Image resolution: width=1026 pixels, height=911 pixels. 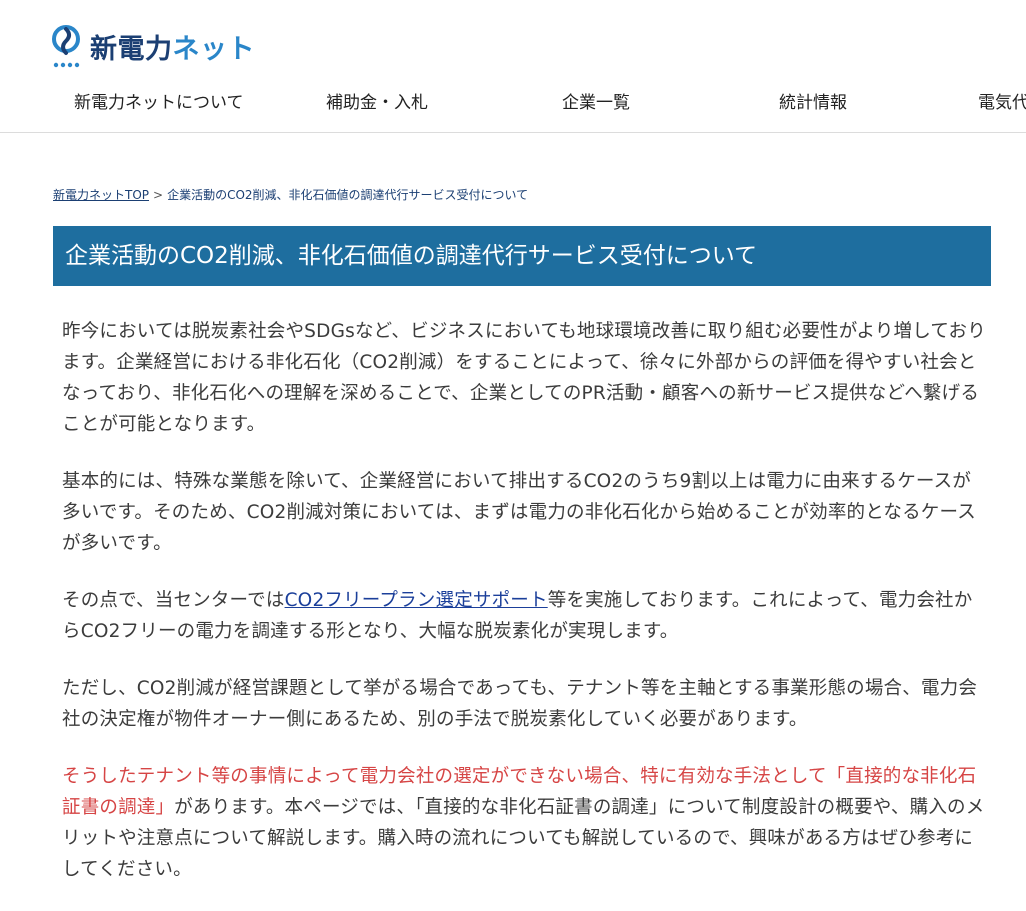 I want to click on nav-item-about: 新電力ネットについて, so click(x=159, y=100).